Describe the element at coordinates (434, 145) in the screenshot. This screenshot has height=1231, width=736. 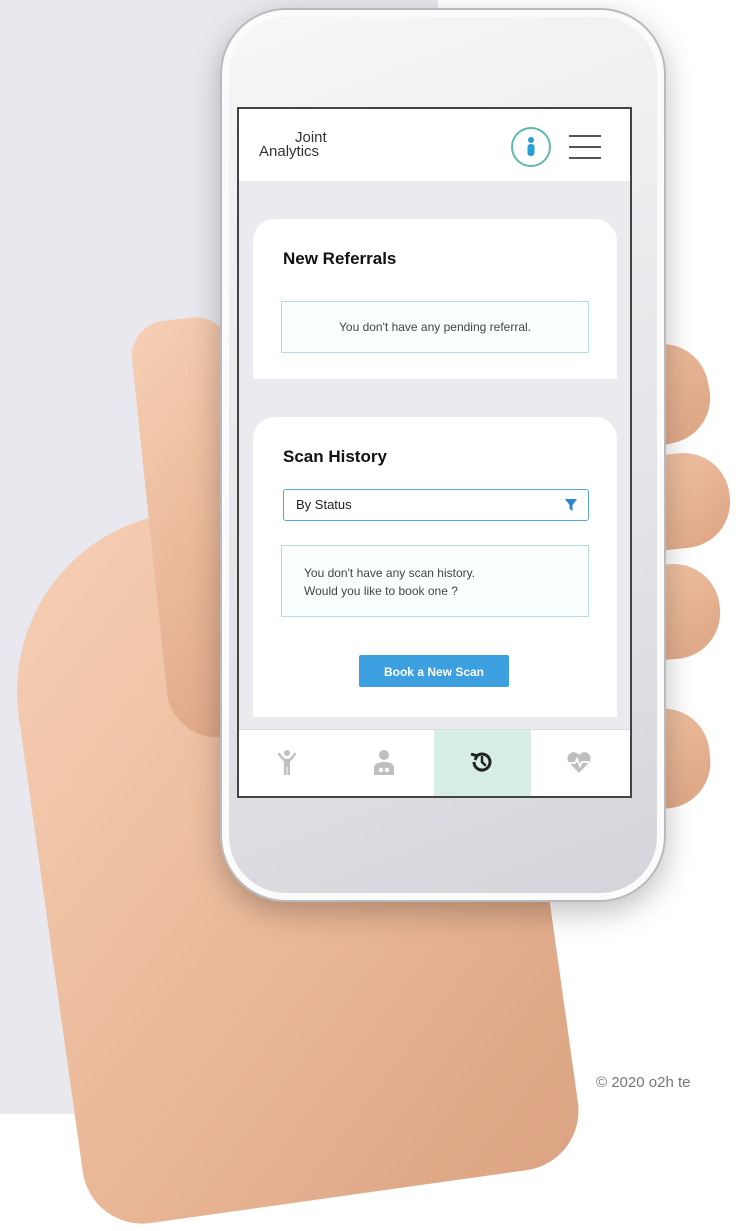
I see `app-header: Joint Analytics` at that location.